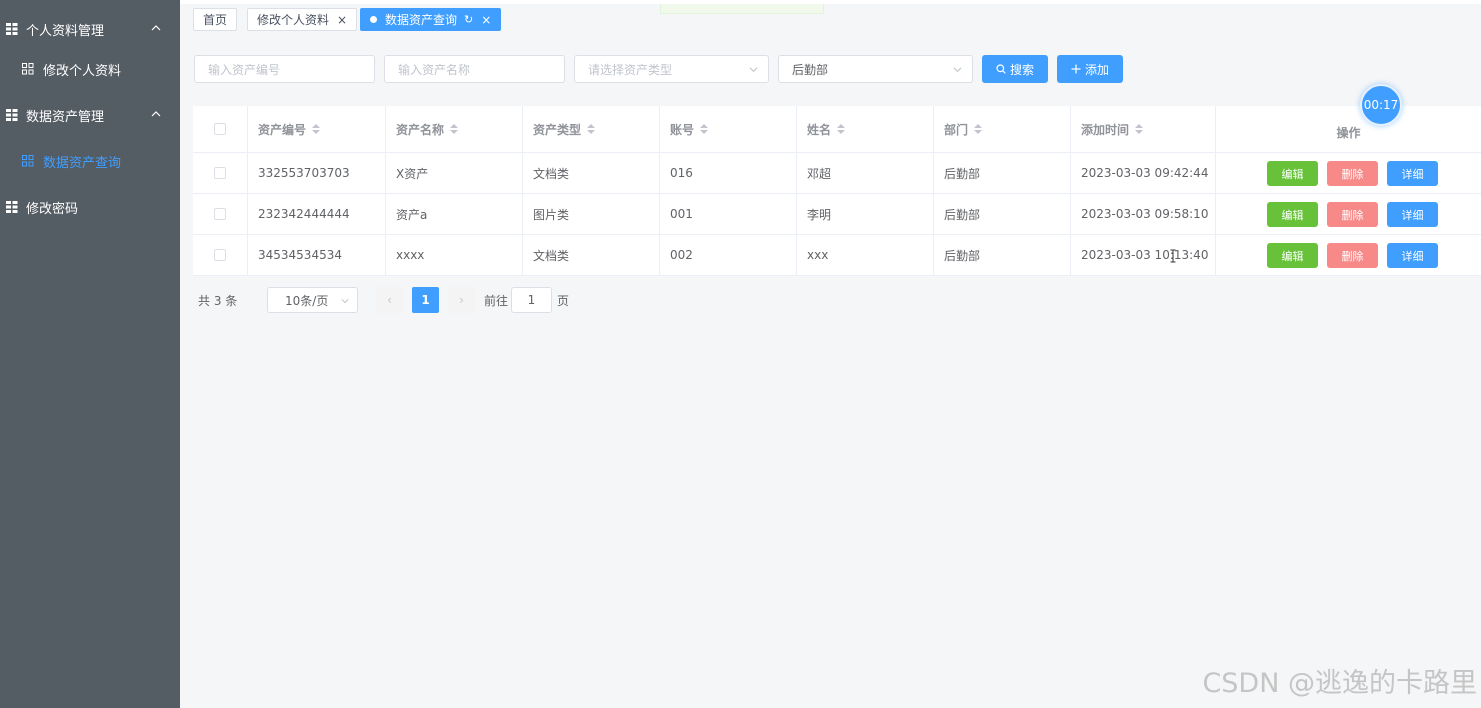 Image resolution: width=1481 pixels, height=708 pixels. I want to click on page-suffix: 页, so click(563, 301).